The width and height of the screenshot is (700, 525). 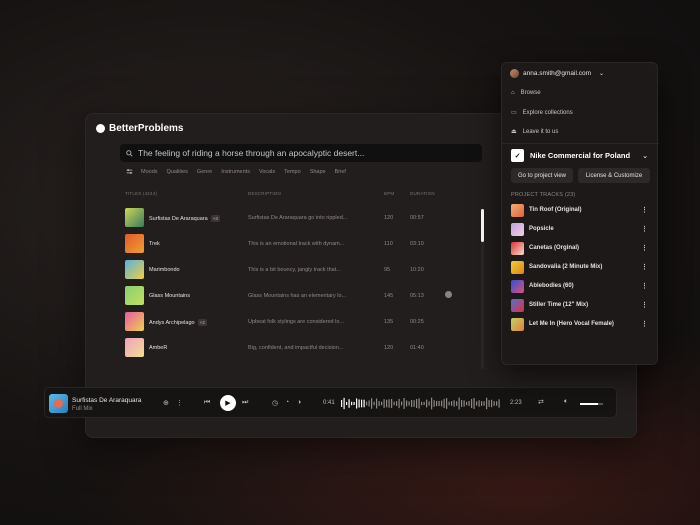 I want to click on project-track-item: Tin Roof (Original) ⋮, so click(x=581, y=211).